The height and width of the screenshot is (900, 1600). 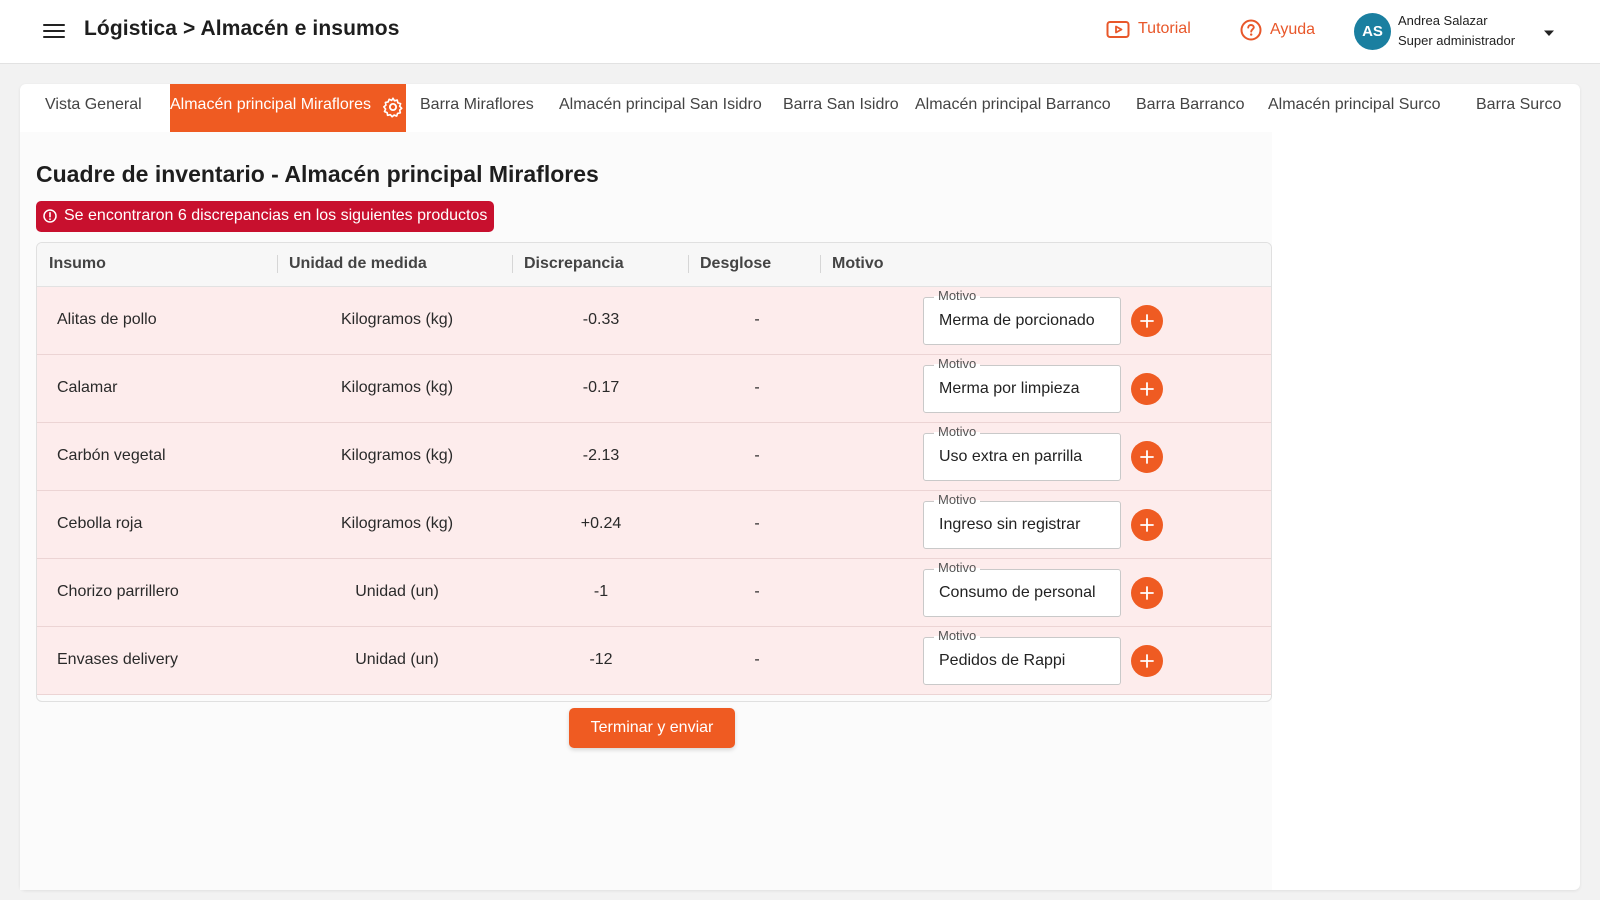 What do you see at coordinates (100, 523) in the screenshot?
I see `cell-insumo: Cebolla roja` at bounding box center [100, 523].